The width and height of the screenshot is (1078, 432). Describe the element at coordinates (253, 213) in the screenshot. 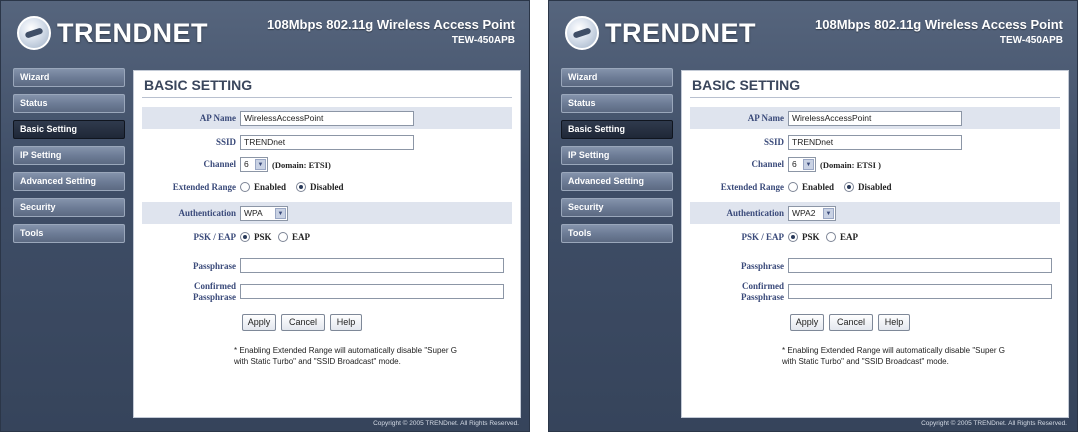

I see `authentication-value: WPA` at that location.